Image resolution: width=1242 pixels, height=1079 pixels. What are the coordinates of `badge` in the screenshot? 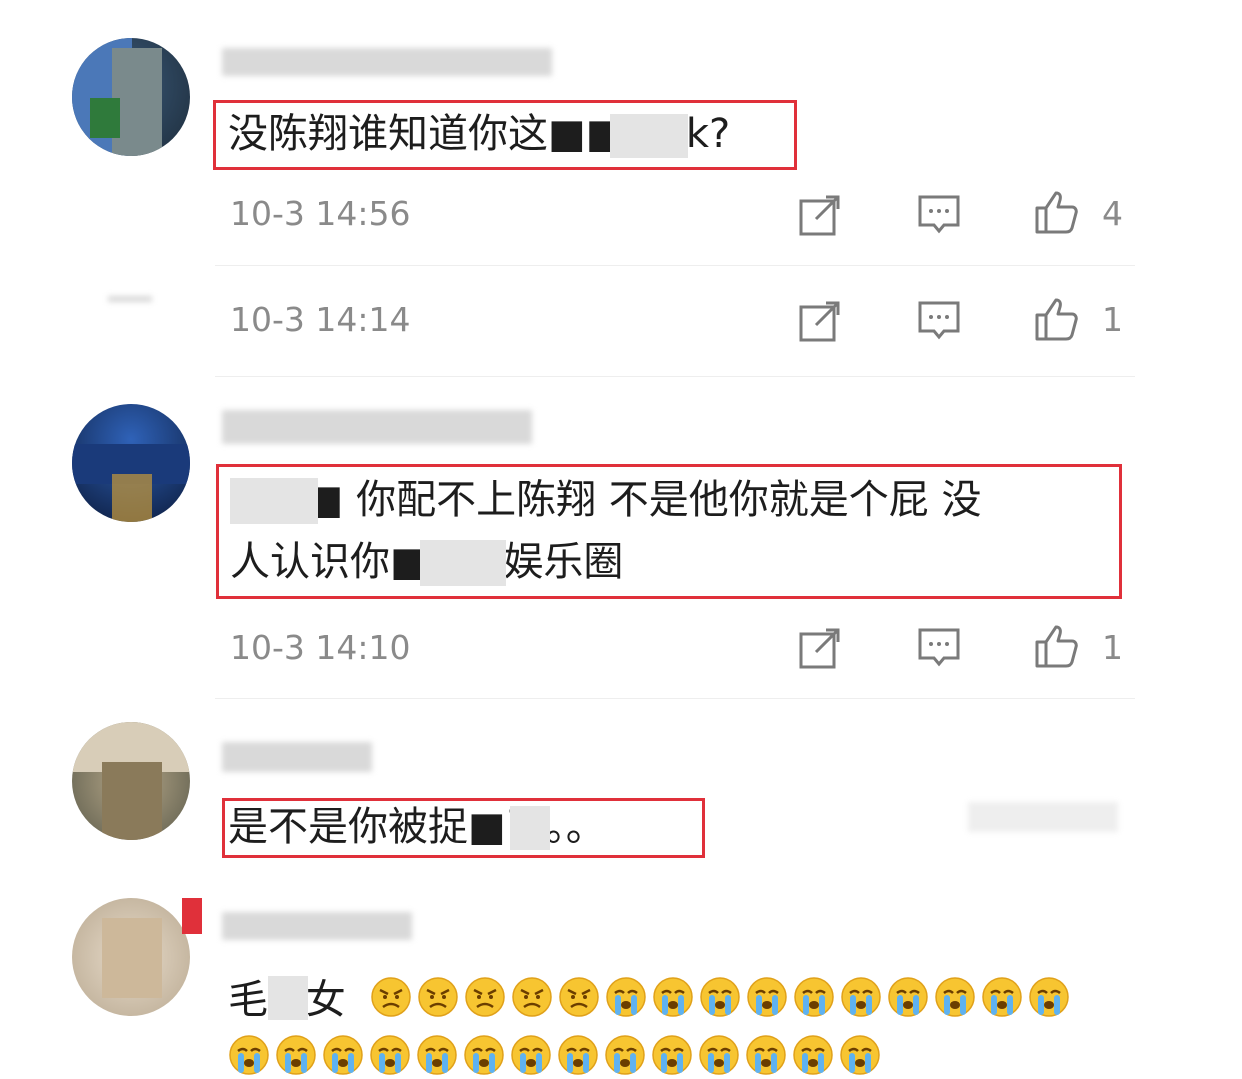 It's located at (192, 916).